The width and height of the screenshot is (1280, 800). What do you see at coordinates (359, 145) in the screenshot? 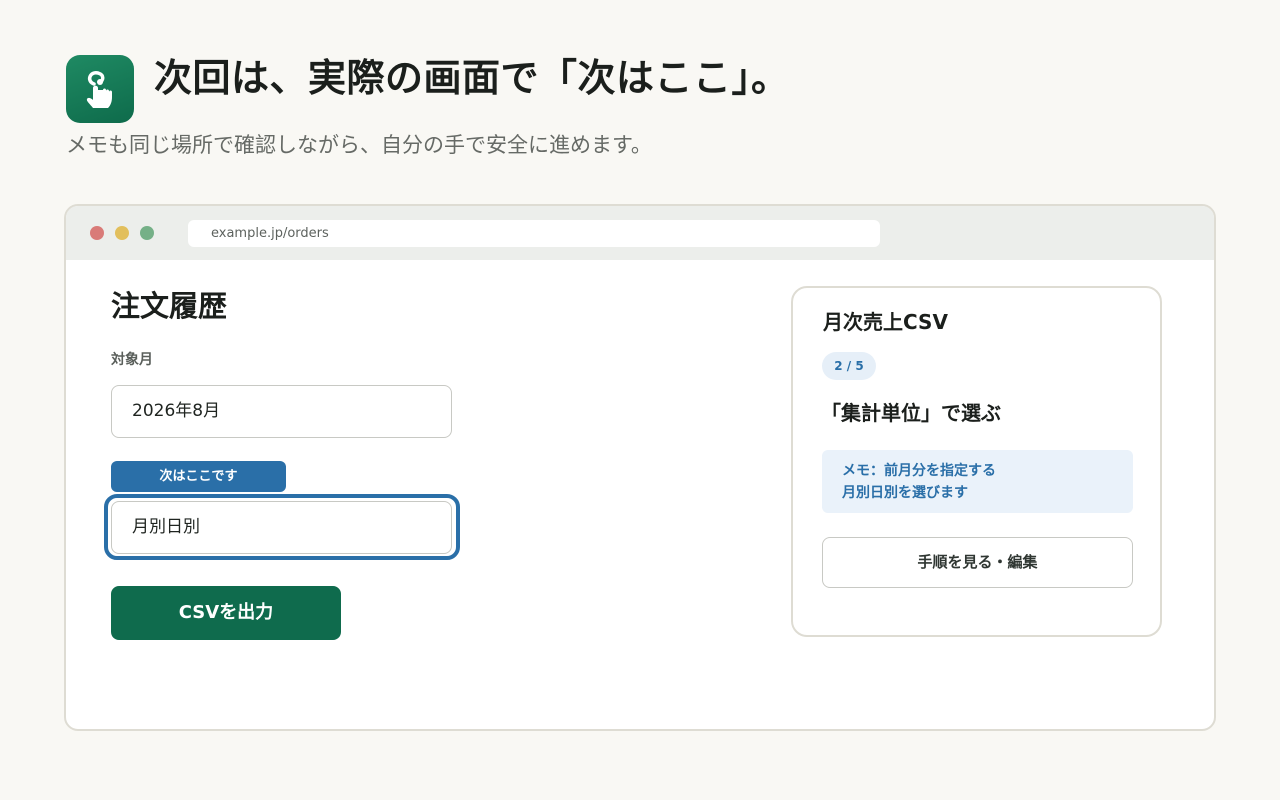
I see `hero-subtitle: メモも同じ場所で確認しながら、自分の手で安全に進めます。` at bounding box center [359, 145].